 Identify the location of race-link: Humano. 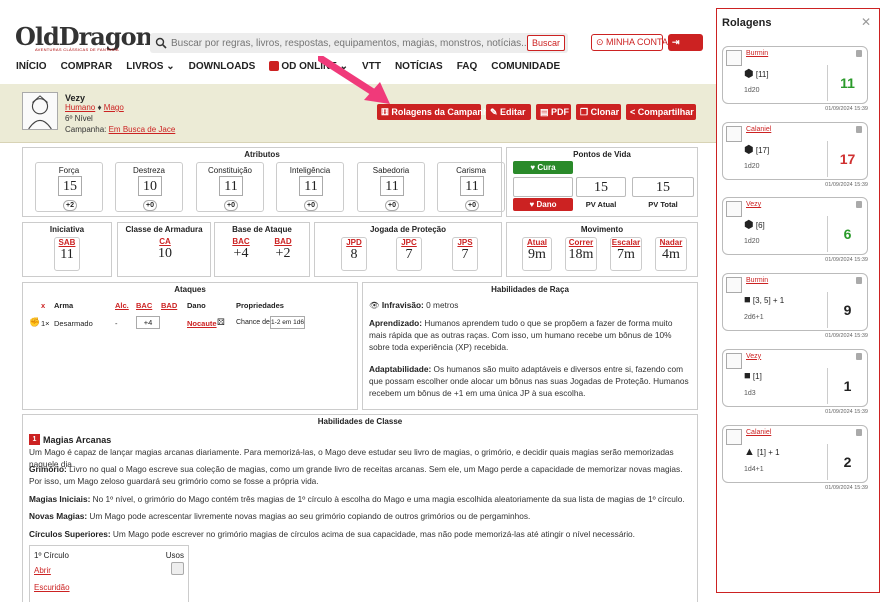
(80, 107).